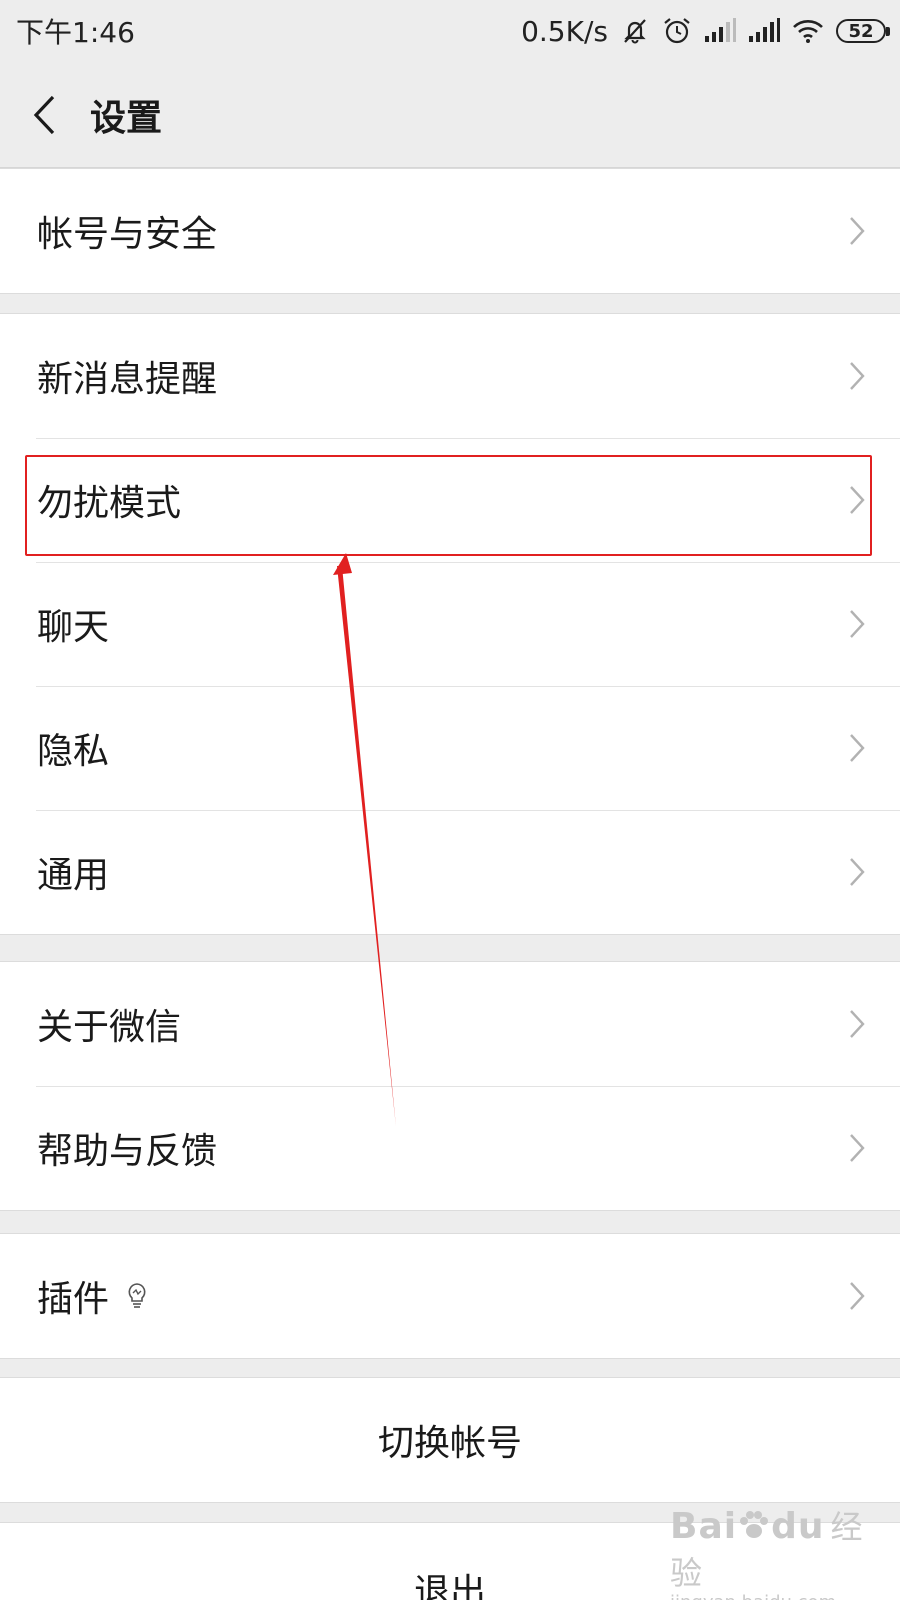 The width and height of the screenshot is (900, 1600). Describe the element at coordinates (450, 748) in the screenshot. I see `settings-item-privacy: 隐私` at that location.